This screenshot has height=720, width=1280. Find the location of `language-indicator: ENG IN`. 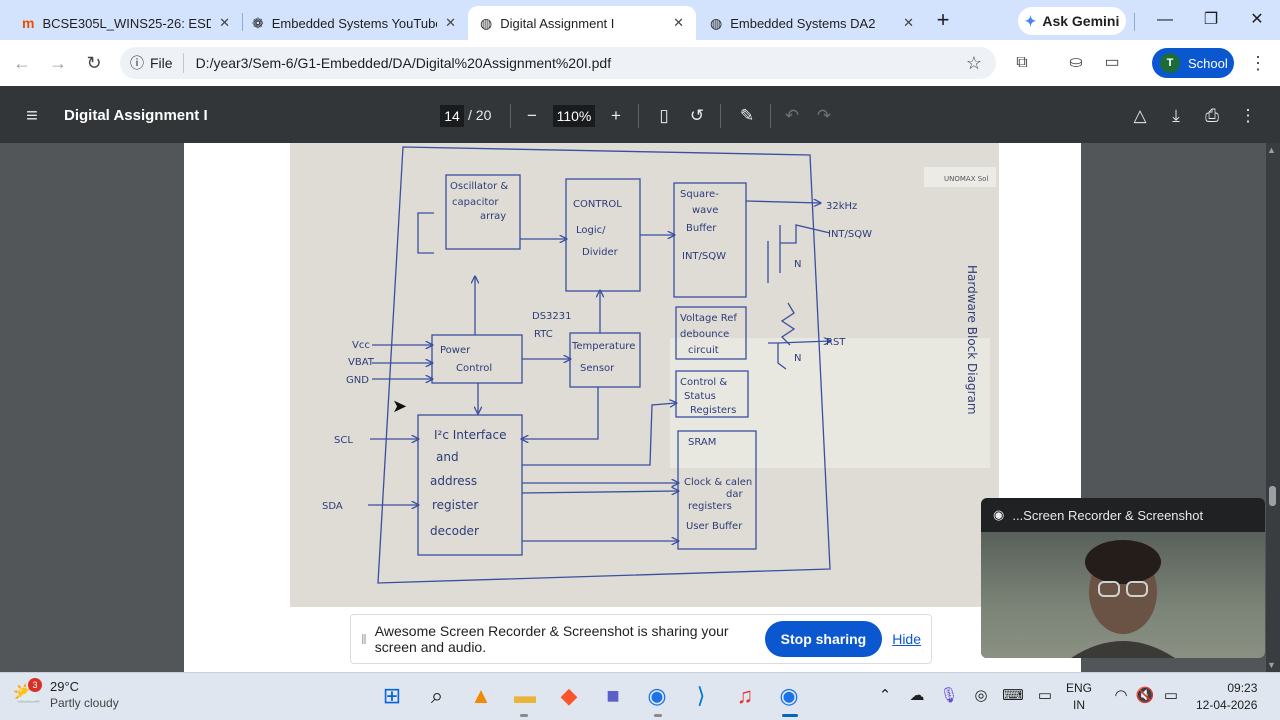

language-indicator: ENG IN is located at coordinates (1079, 697).